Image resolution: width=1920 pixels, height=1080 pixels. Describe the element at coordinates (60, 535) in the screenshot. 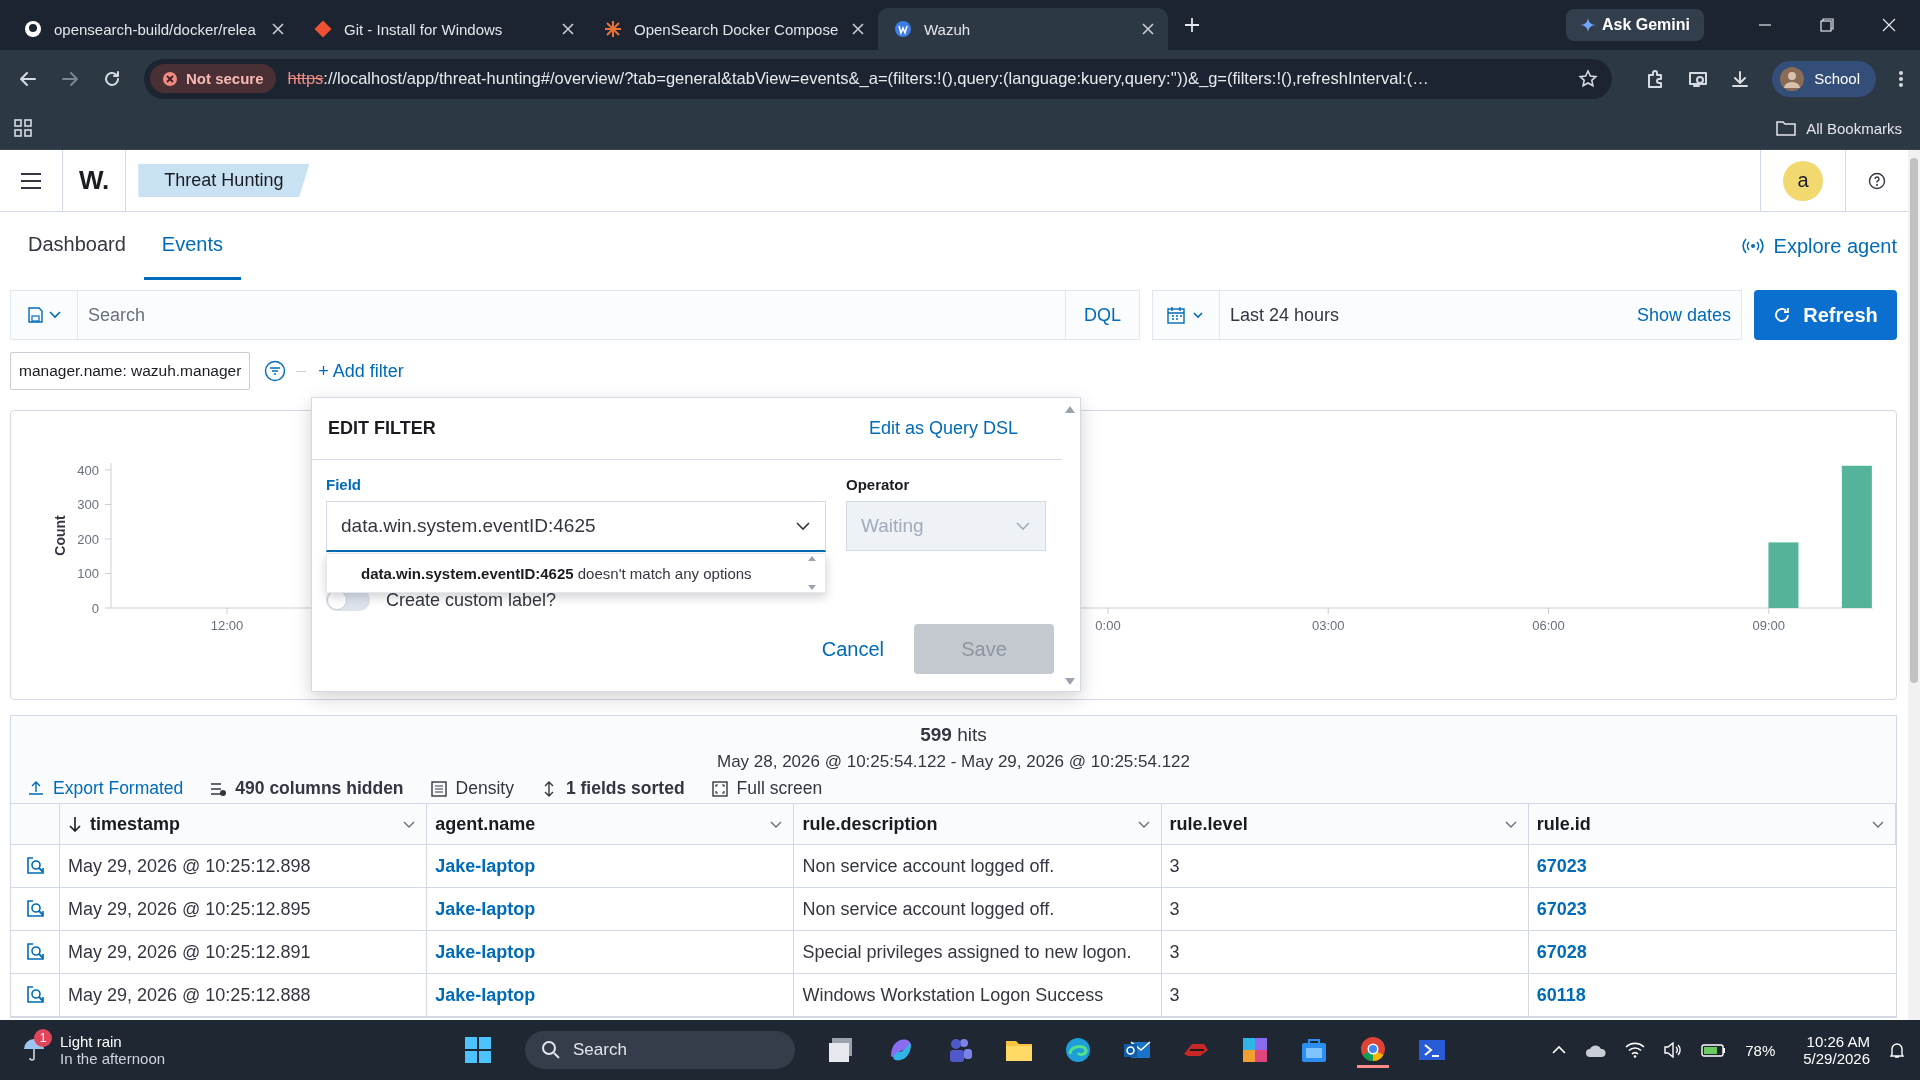

I see `axis-title: Count` at that location.